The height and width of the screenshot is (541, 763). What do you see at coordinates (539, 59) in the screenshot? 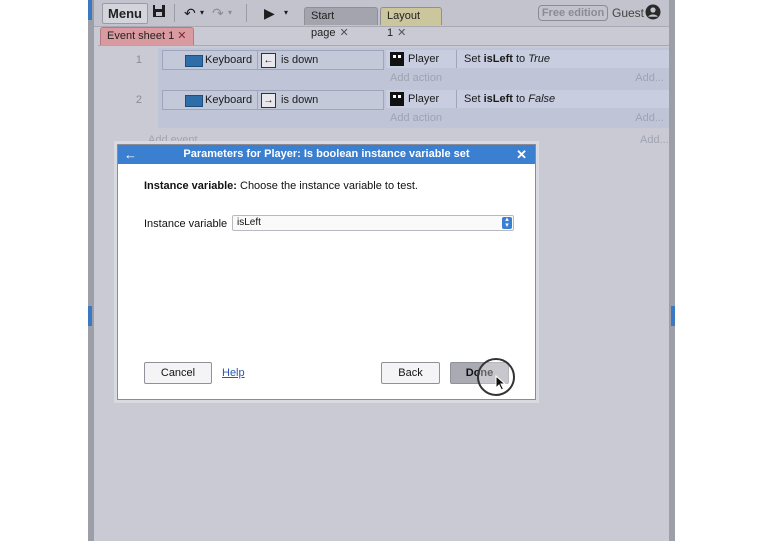
I see `action-value: True` at bounding box center [539, 59].